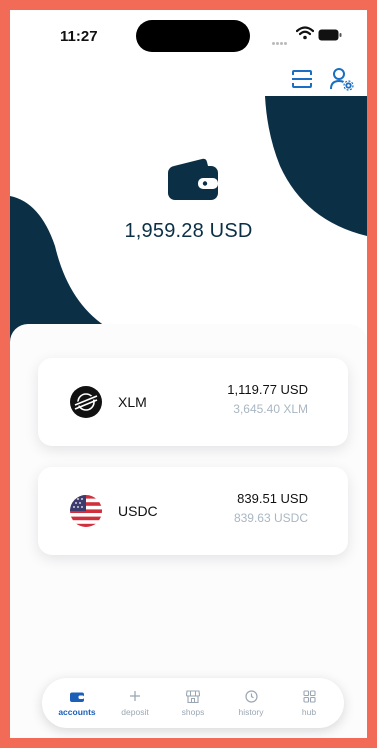  I want to click on nav-label: hub, so click(309, 712).